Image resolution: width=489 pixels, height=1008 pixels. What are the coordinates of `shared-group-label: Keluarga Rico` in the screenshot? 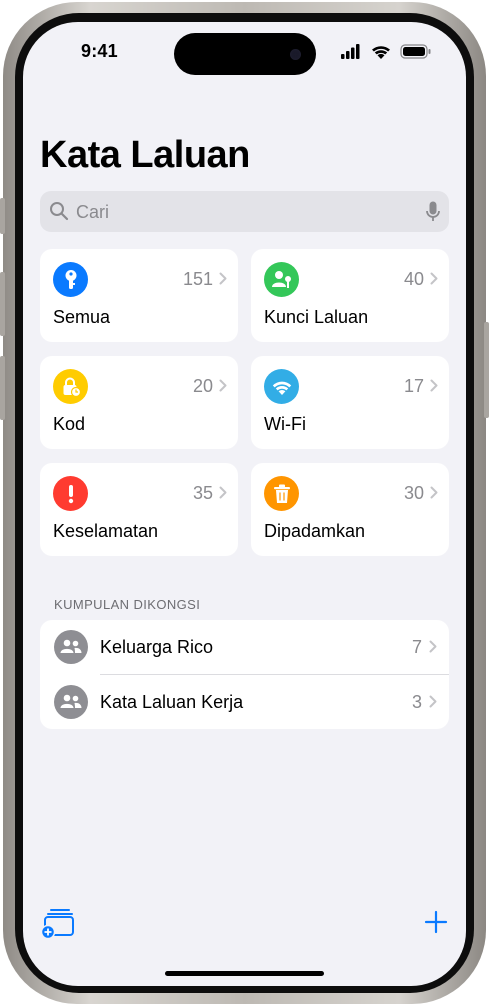 It's located at (157, 647).